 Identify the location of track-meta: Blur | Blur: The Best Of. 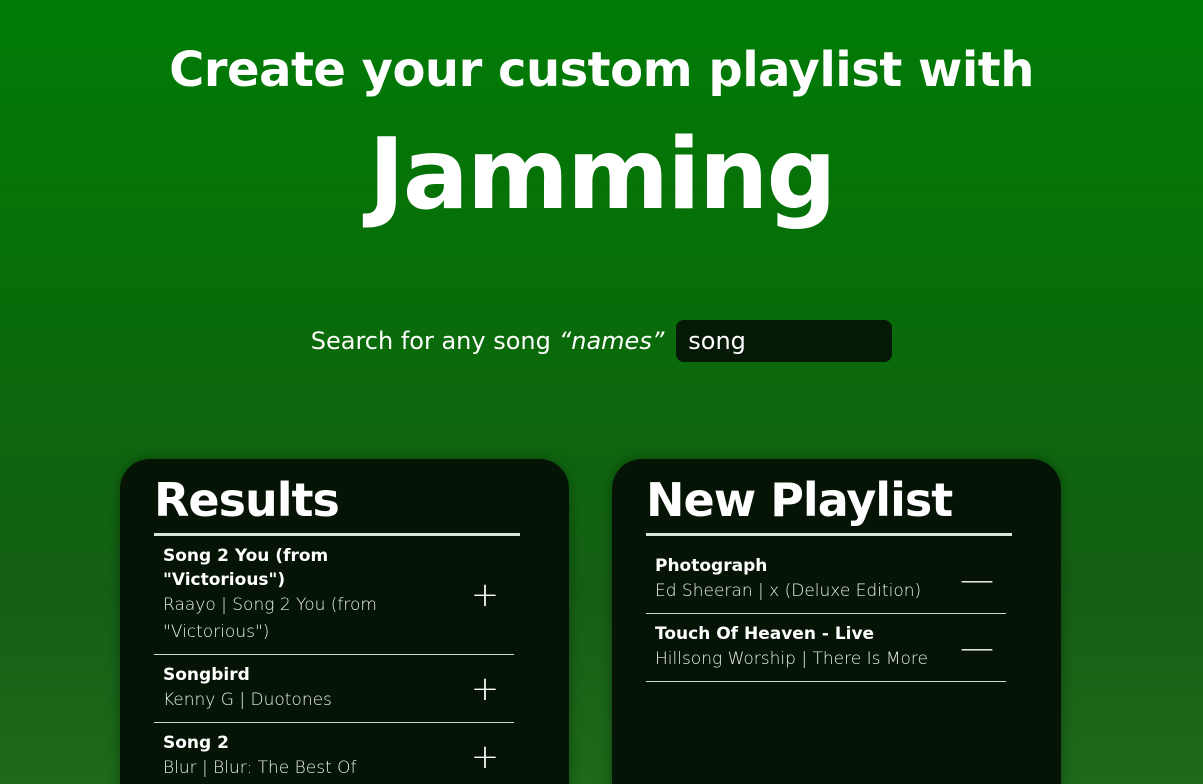
(260, 768).